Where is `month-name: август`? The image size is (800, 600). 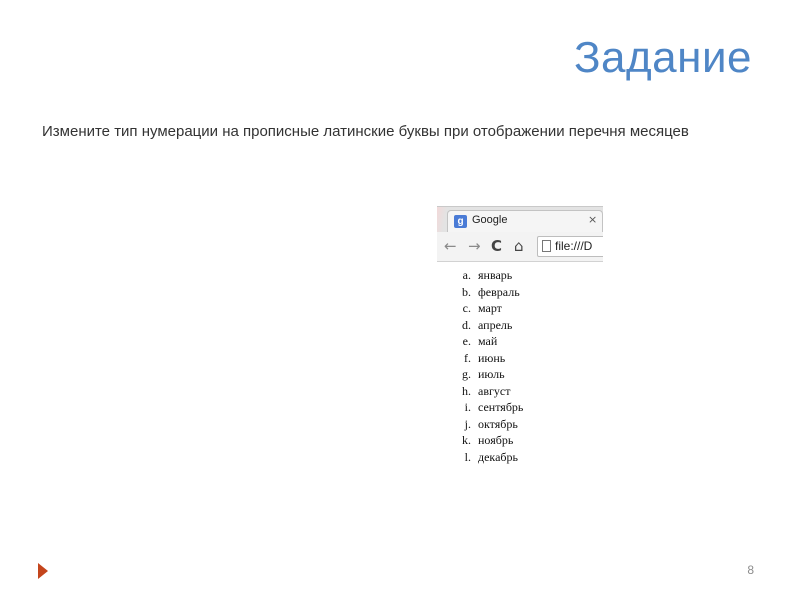 month-name: август is located at coordinates (494, 390).